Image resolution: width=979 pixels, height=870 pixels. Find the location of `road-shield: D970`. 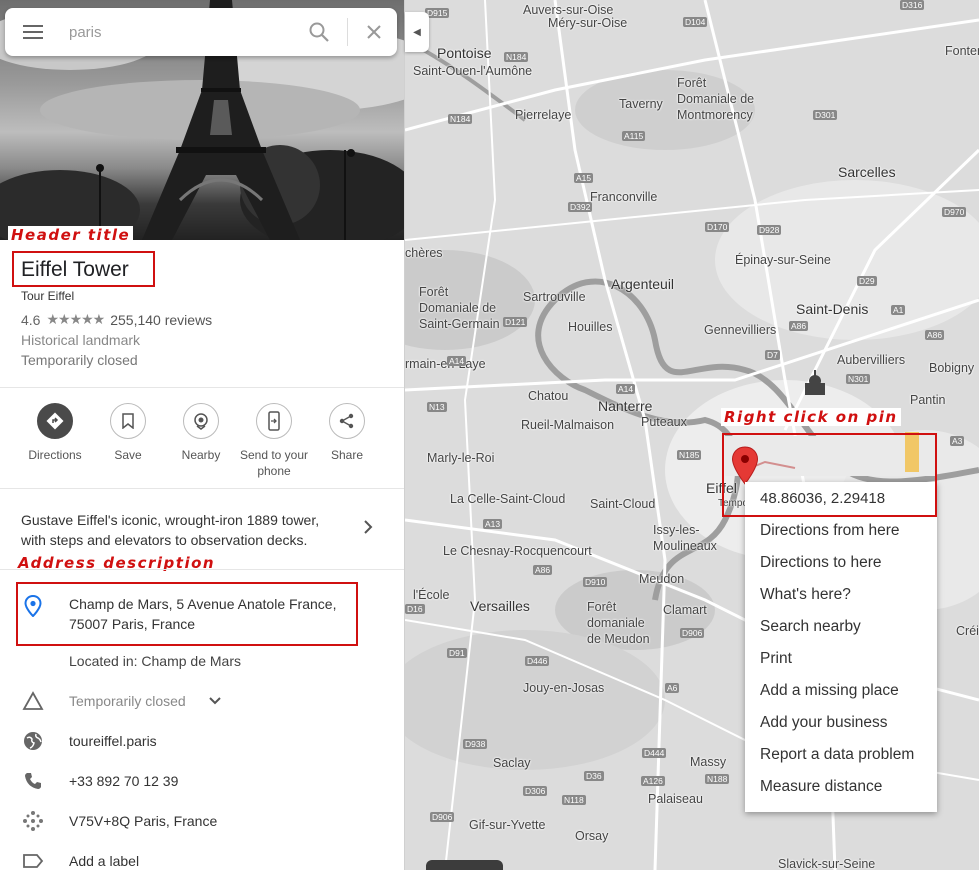

road-shield: D970 is located at coordinates (954, 212).